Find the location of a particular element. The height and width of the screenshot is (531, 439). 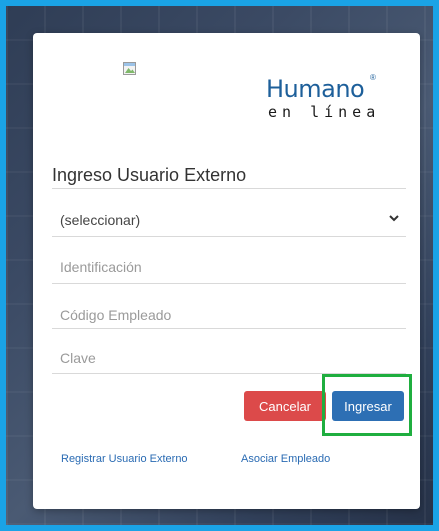

register-external-user-link: Registrar Usuario Externo is located at coordinates (124, 459).